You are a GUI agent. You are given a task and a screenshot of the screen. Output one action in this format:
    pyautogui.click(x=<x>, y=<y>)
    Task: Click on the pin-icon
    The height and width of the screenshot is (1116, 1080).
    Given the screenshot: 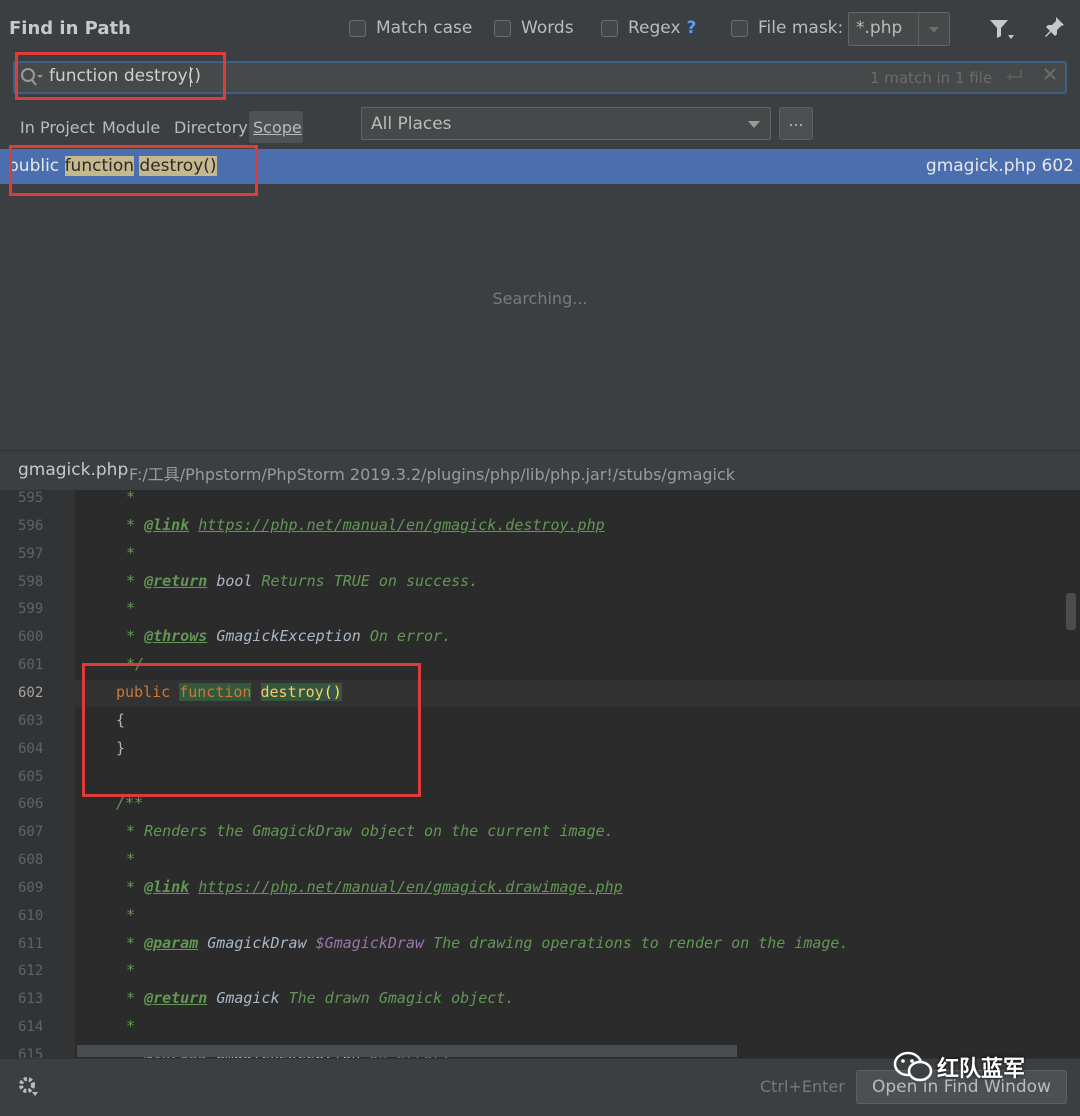 What is the action you would take?
    pyautogui.click(x=1054, y=30)
    